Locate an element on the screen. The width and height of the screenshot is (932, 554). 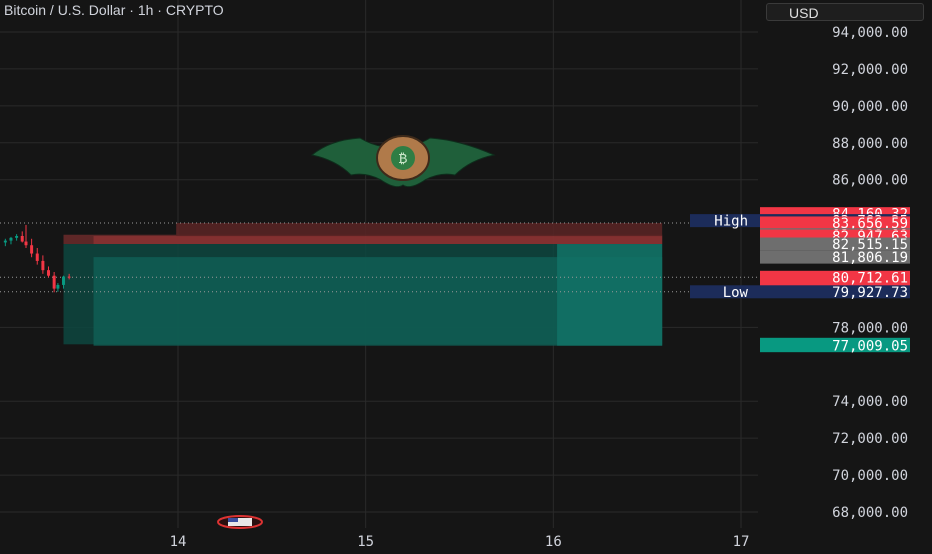
bitcoin-dragon-emblem-icon: ₿ is located at coordinates (403, 161).